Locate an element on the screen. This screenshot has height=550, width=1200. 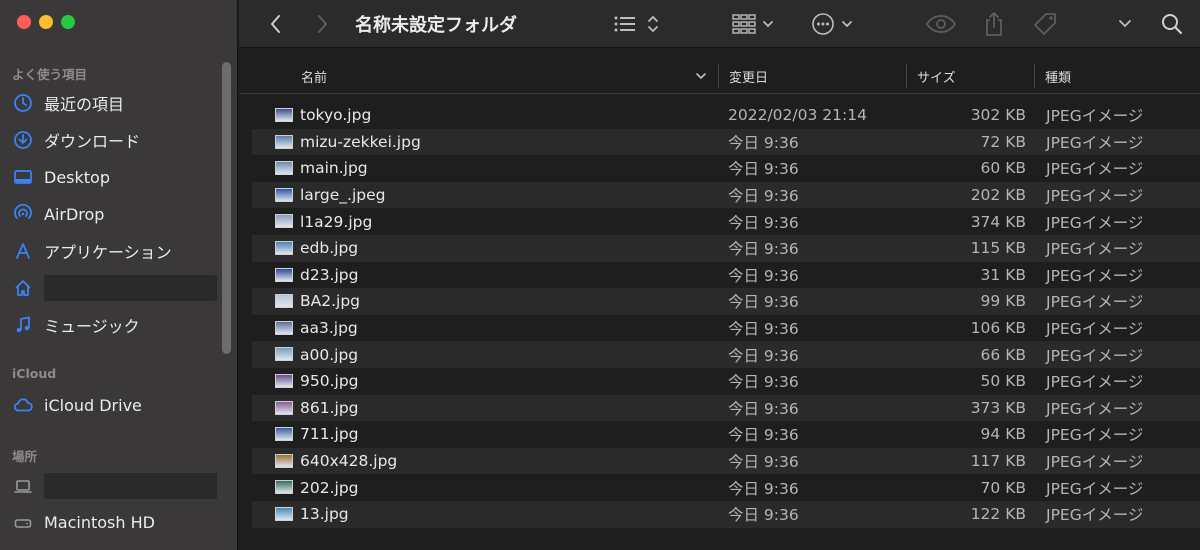
ellipsis-circle-icon is located at coordinates (832, 24).